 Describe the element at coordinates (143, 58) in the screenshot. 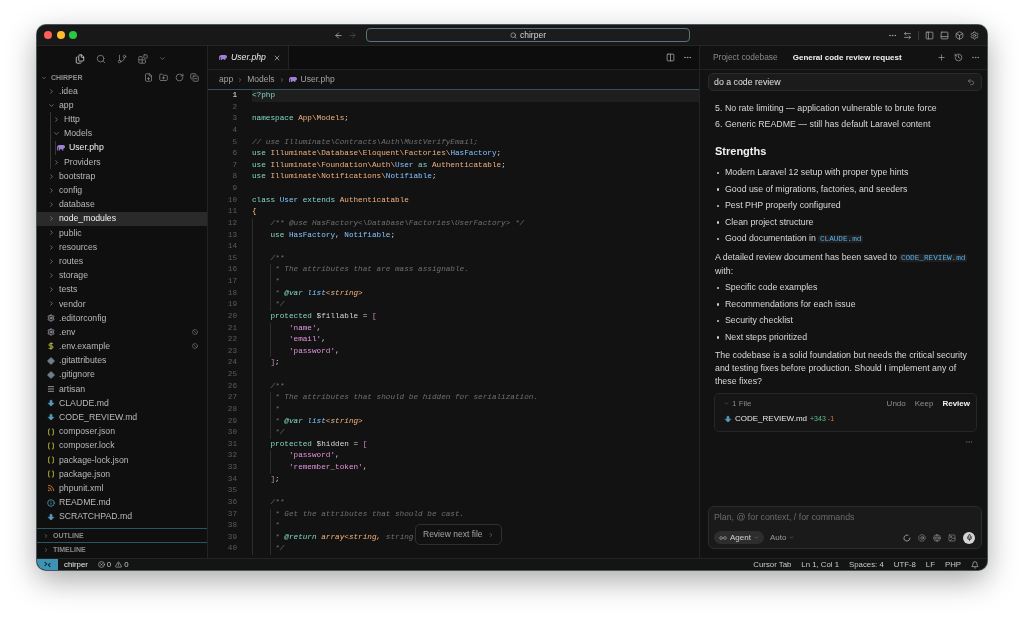

I see `blocks-icon` at that location.